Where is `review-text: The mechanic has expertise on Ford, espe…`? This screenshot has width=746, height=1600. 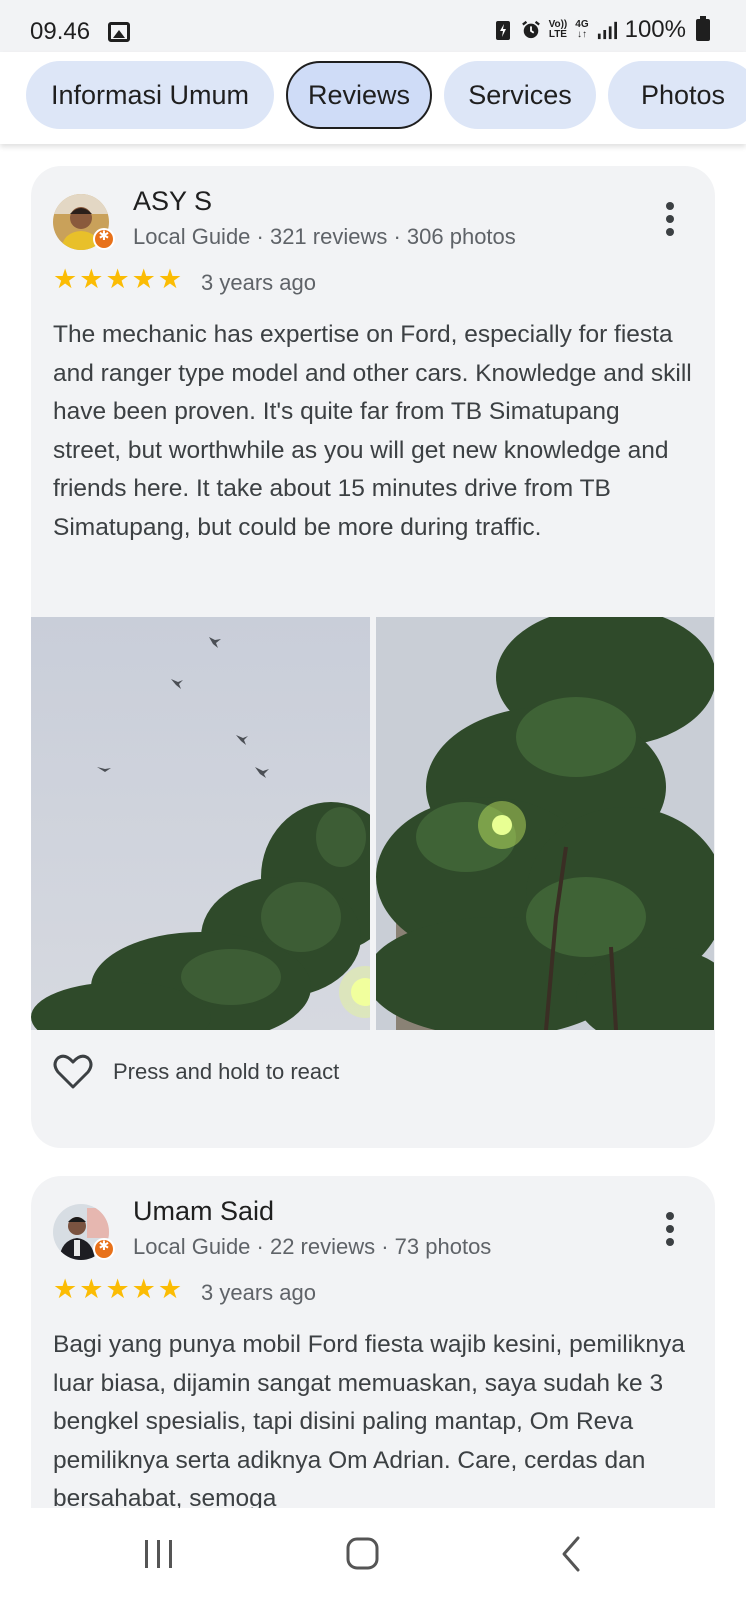
review-text: The mechanic has expertise on Ford, espe… is located at coordinates (373, 431).